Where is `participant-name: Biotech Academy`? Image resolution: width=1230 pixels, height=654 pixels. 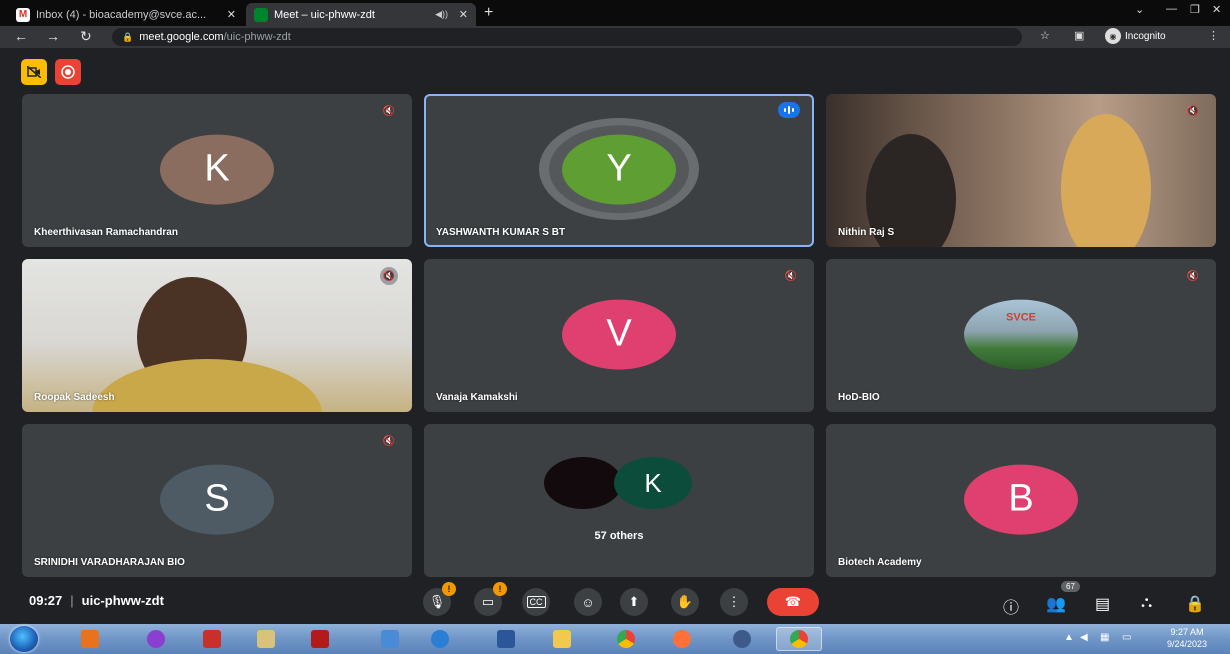
participant-name: Biotech Academy is located at coordinates (880, 562).